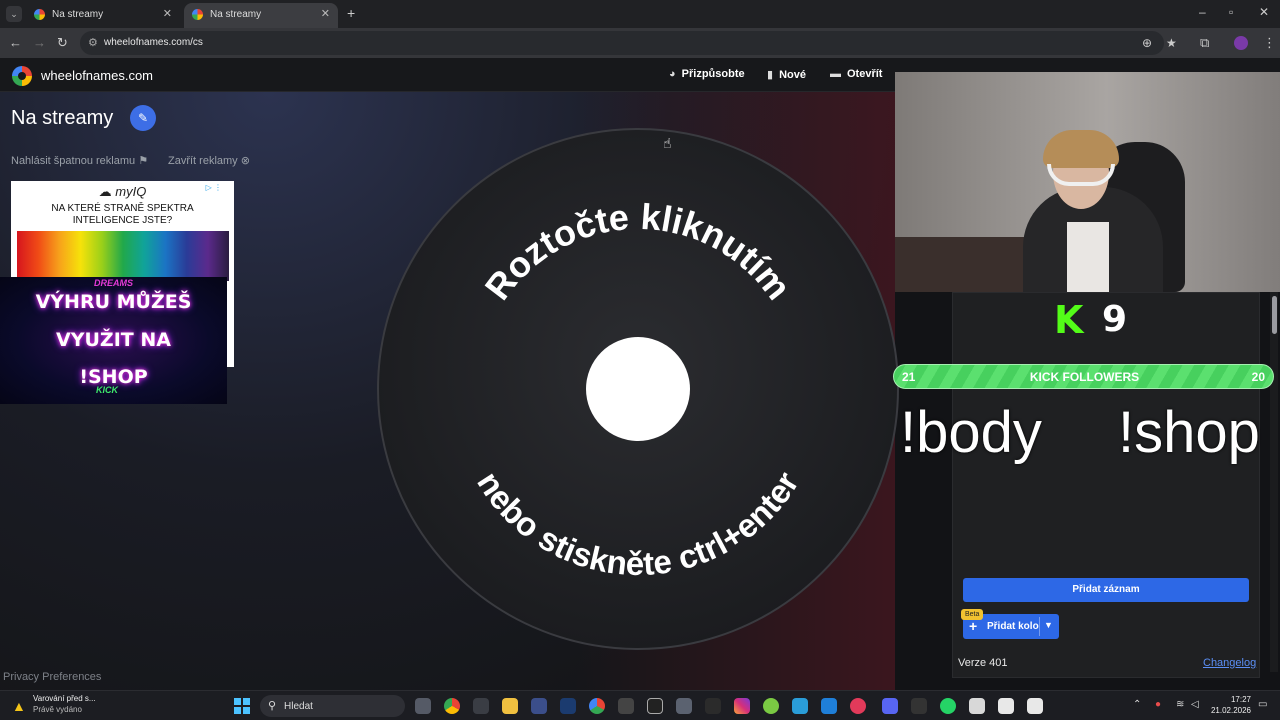 The width and height of the screenshot is (1280, 720). What do you see at coordinates (672, 74) in the screenshot?
I see `palette-icon: ◕` at bounding box center [672, 74].